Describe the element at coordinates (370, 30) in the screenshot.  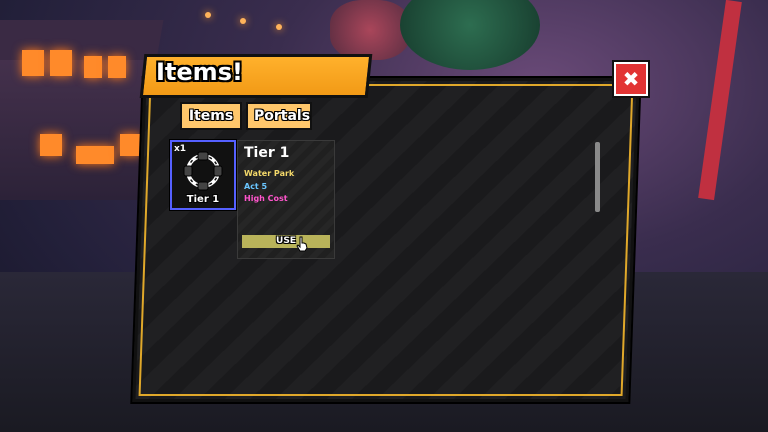
I see `background-tree-red` at that location.